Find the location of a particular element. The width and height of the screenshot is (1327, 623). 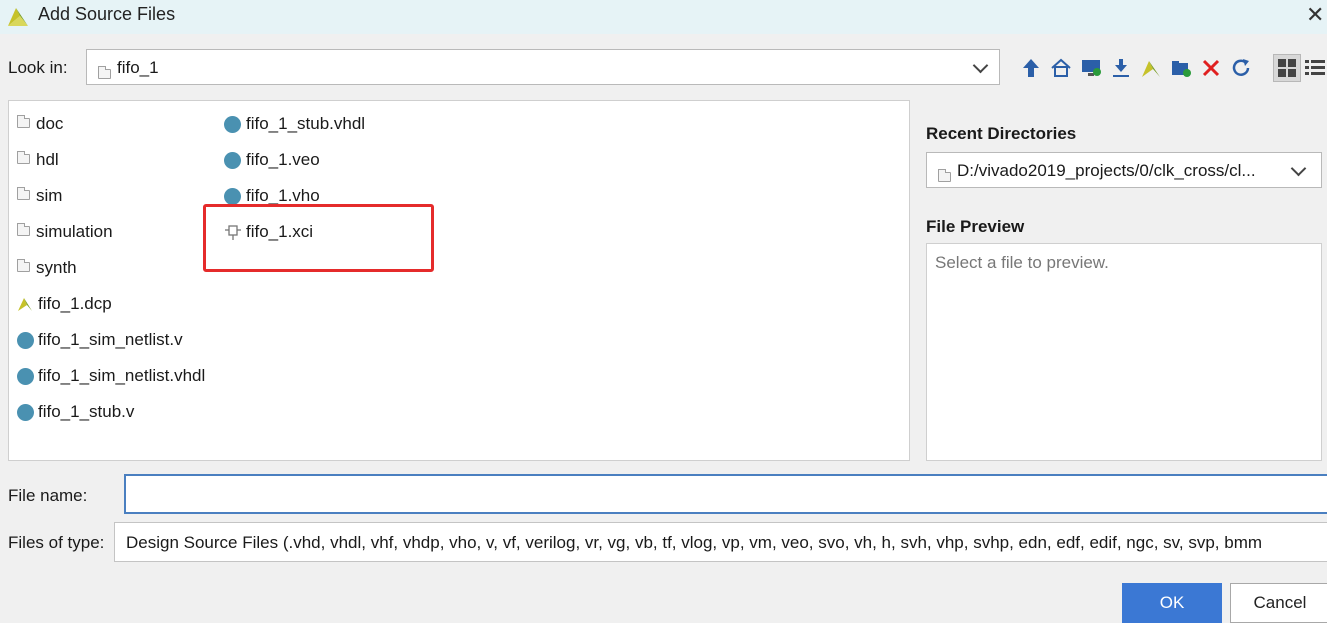

up-folder-icon is located at coordinates (1031, 68).